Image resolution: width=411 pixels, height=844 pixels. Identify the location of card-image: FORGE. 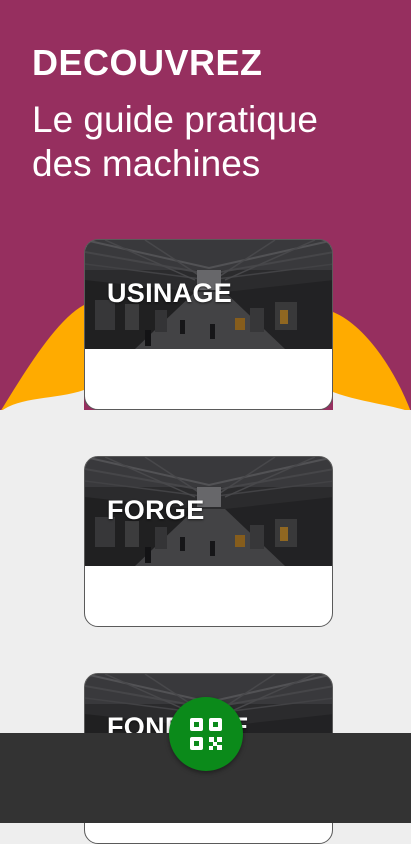
(208, 511).